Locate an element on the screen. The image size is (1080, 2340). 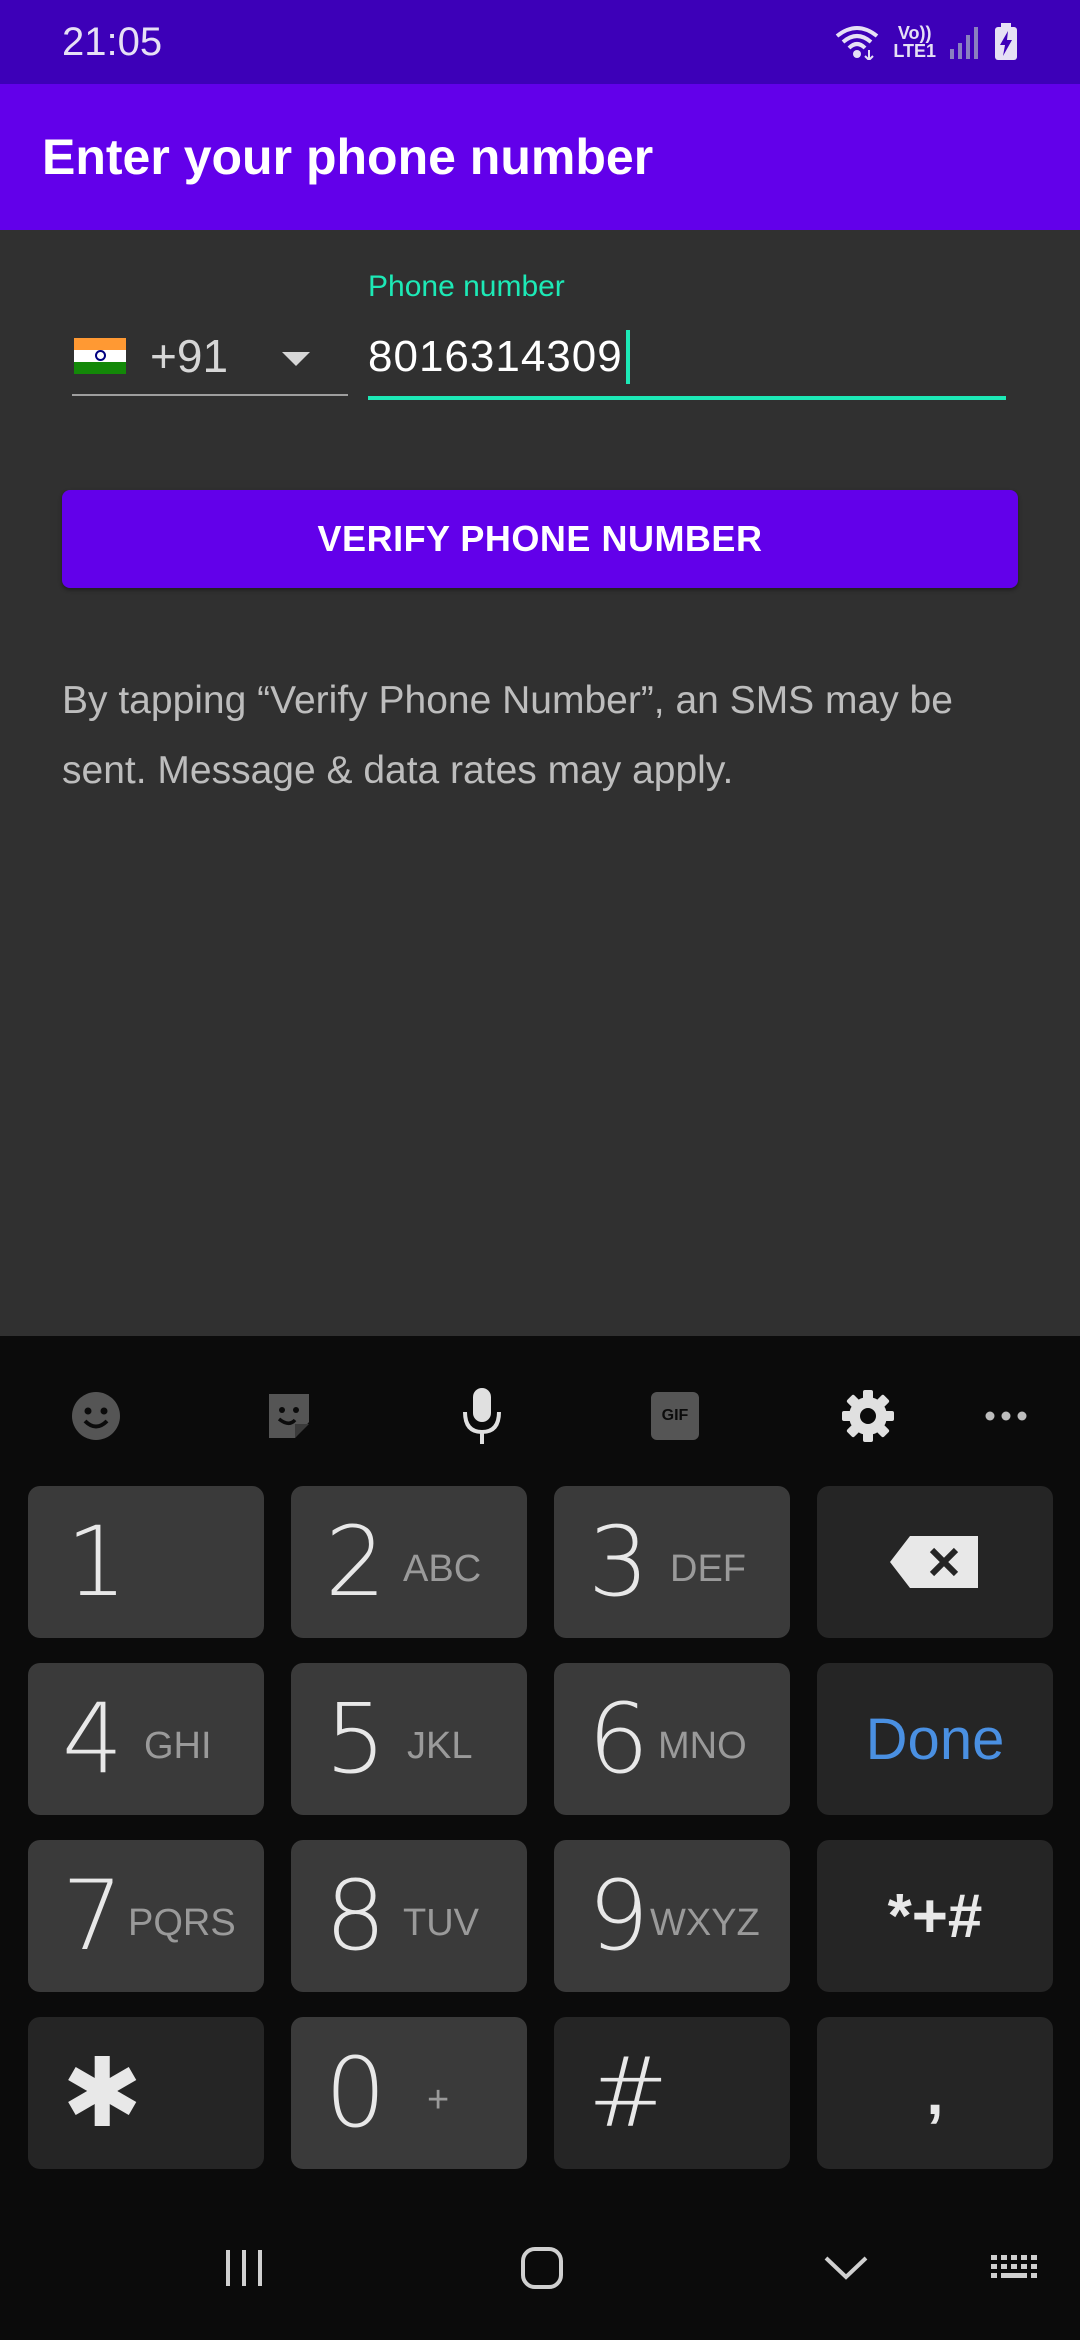
volte-label: Vo)) is located at coordinates (914, 33).